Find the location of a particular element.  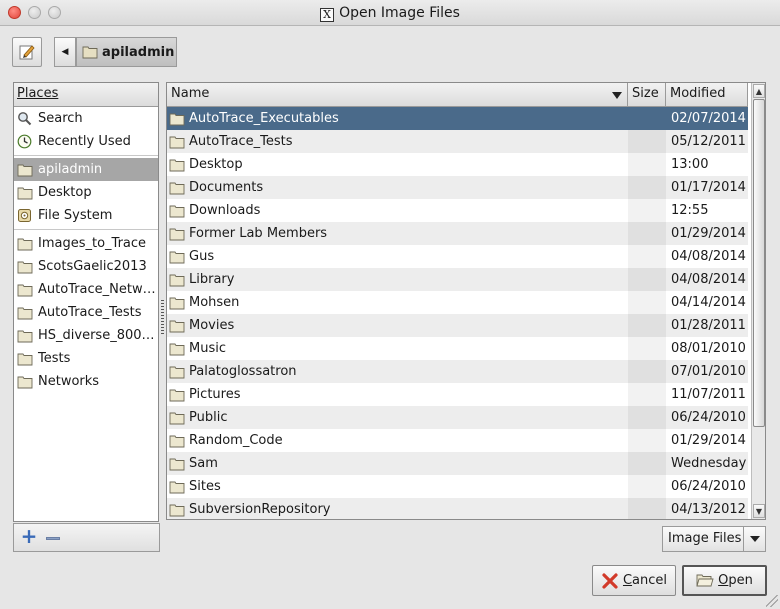

file-name-cell: Palatoglossatron is located at coordinates (233, 371).